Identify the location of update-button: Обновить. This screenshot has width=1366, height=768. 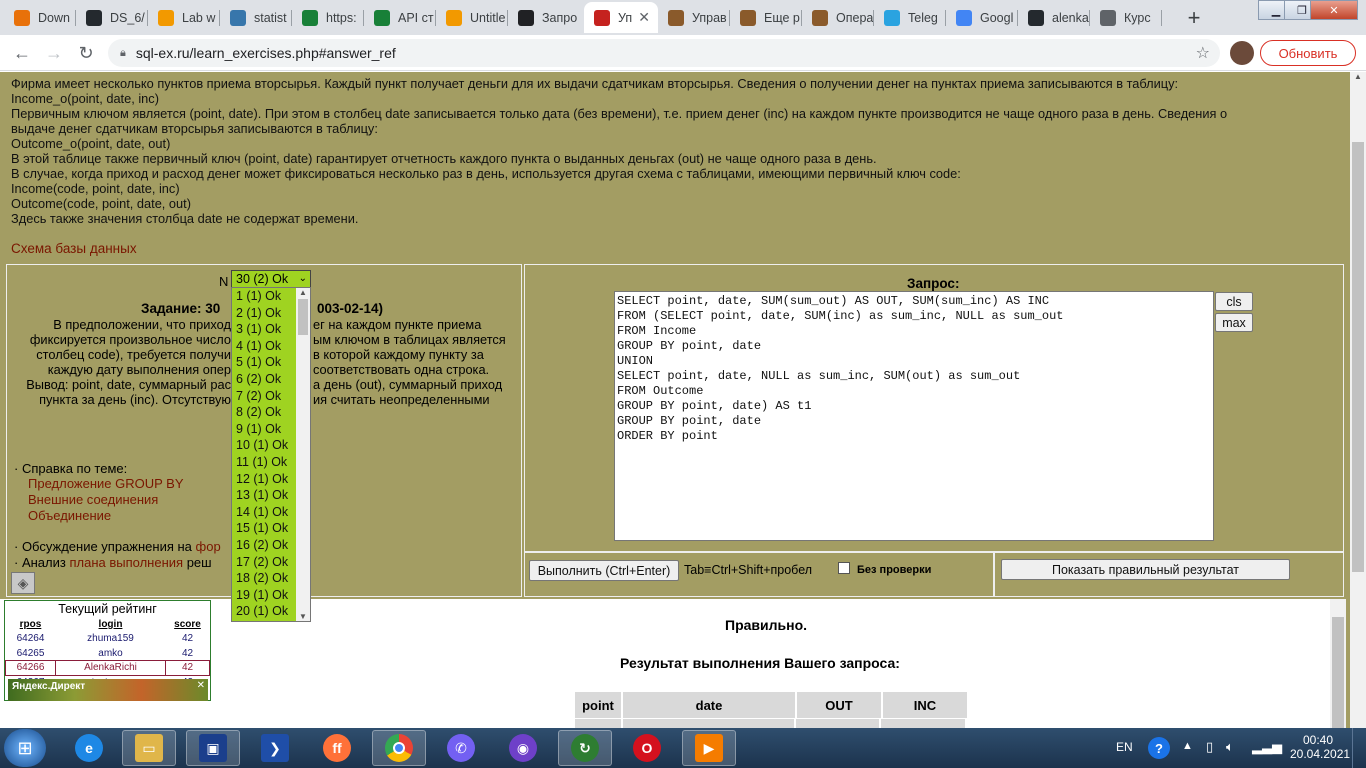
(1308, 53).